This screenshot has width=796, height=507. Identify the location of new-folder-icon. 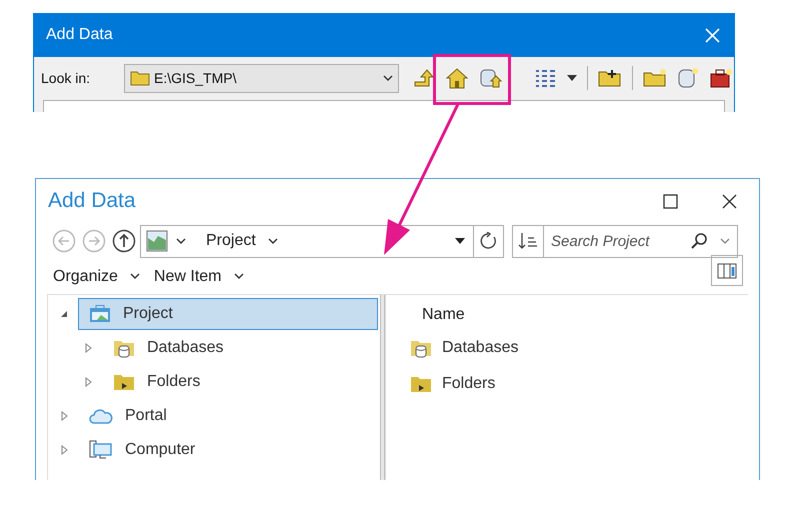
(655, 78).